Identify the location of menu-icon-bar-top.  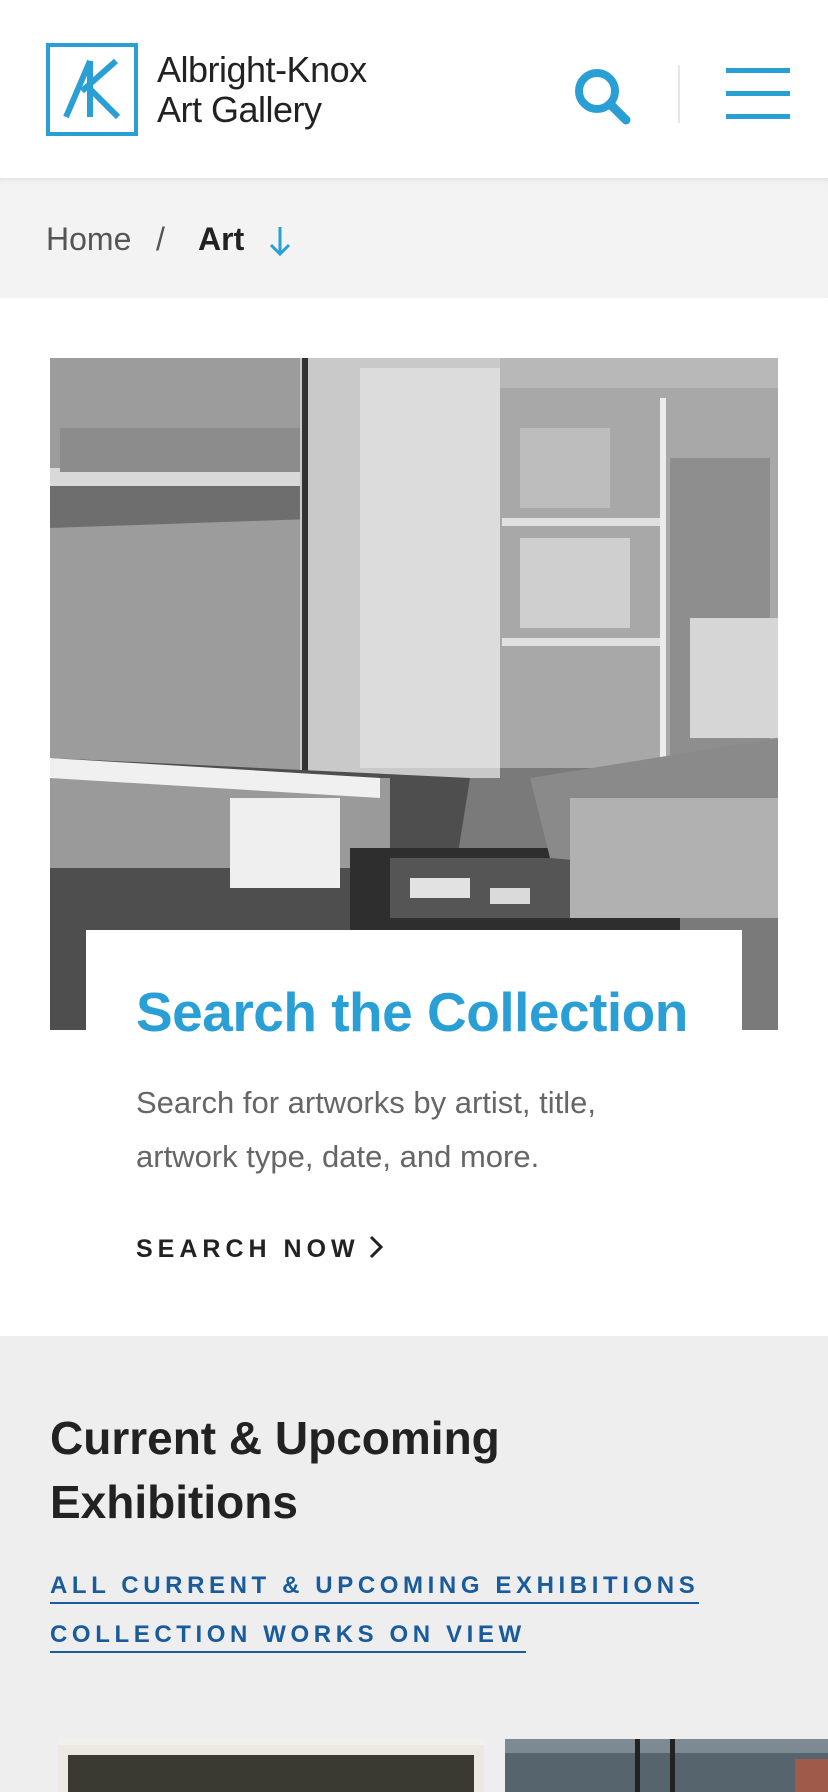
(758, 70).